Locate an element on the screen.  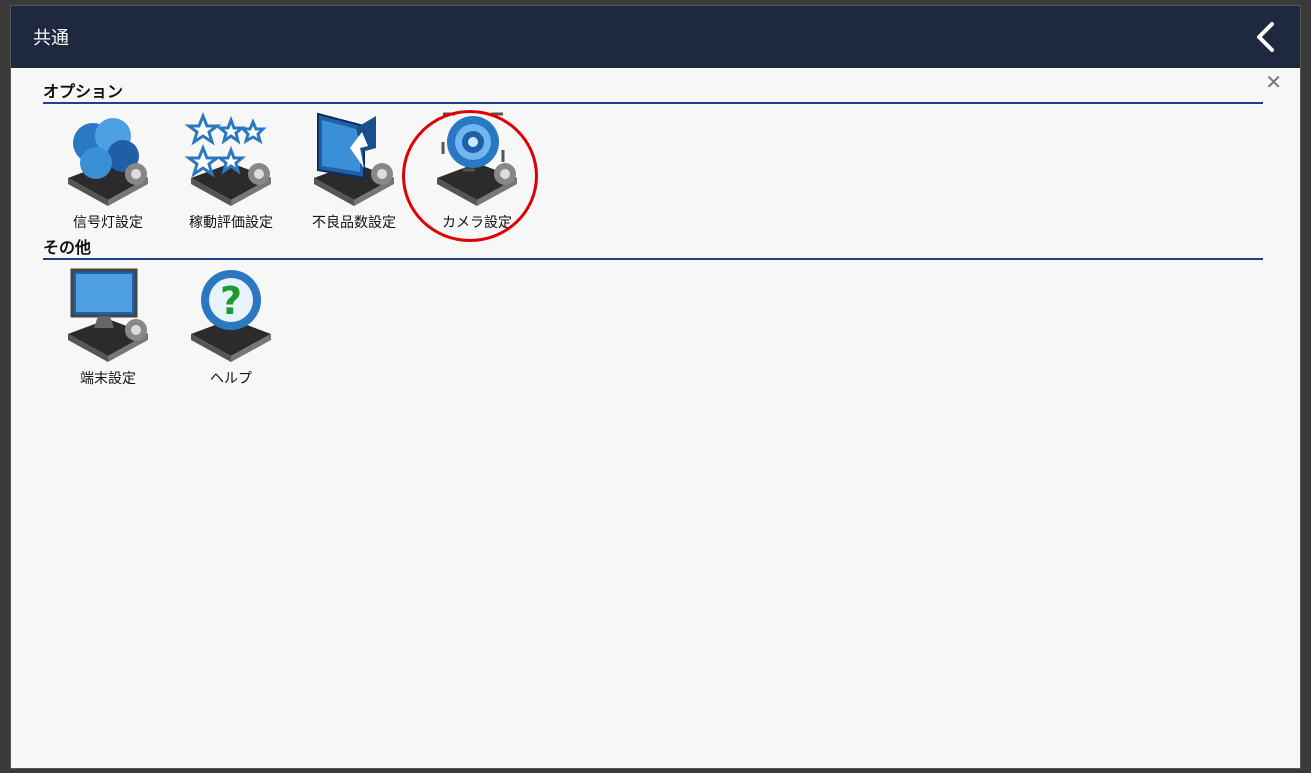
tile-label: 端末設定 is located at coordinates (108, 379).